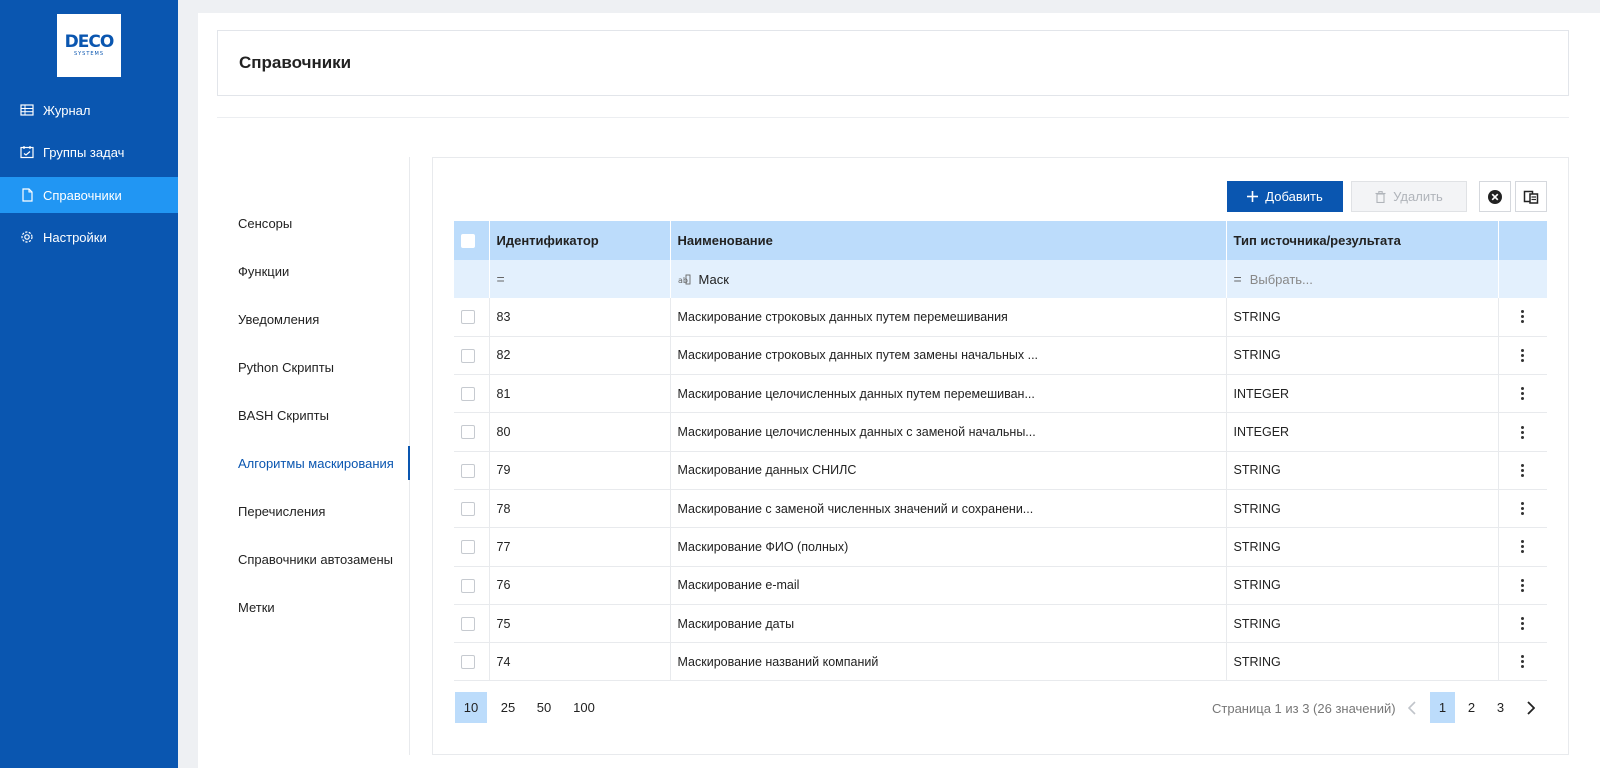 The image size is (1600, 768). I want to click on subnav-item-sensors: Сенсоры, so click(265, 223).